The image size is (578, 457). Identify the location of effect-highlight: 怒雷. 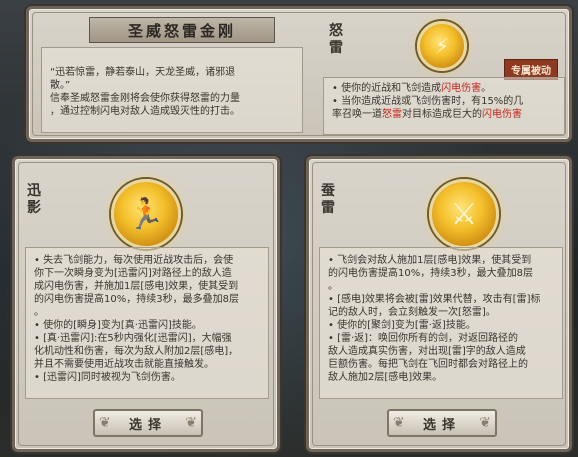
(392, 114).